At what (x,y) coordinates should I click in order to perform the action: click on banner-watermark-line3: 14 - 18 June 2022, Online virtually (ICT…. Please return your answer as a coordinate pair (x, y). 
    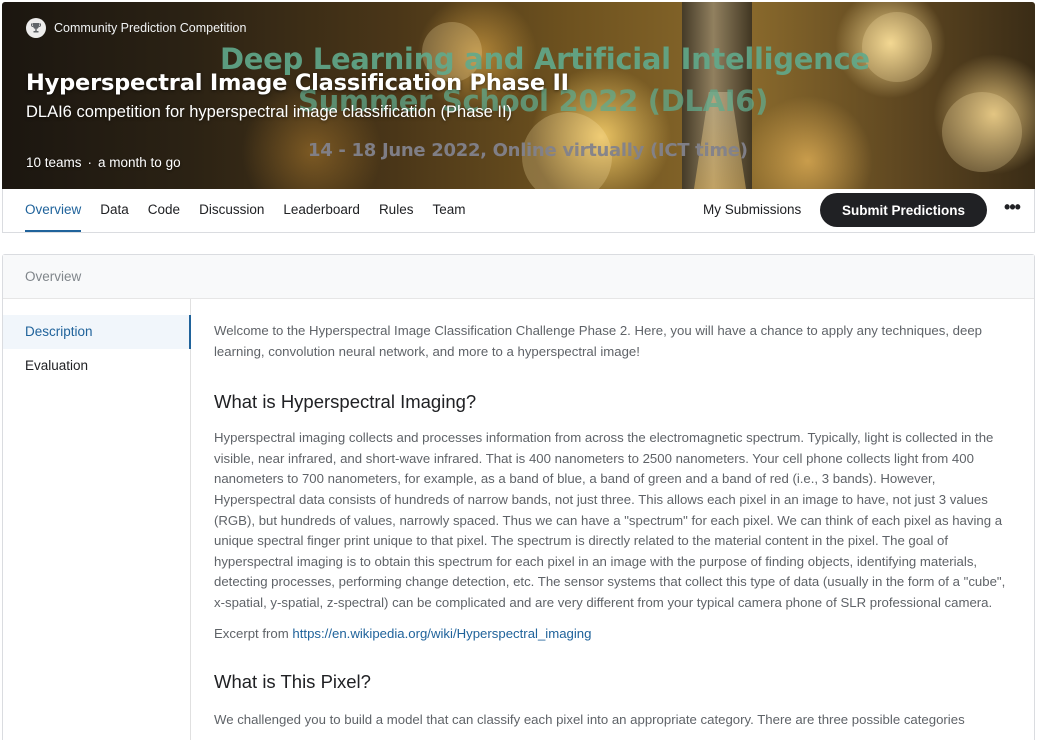
    Looking at the image, I should click on (528, 150).